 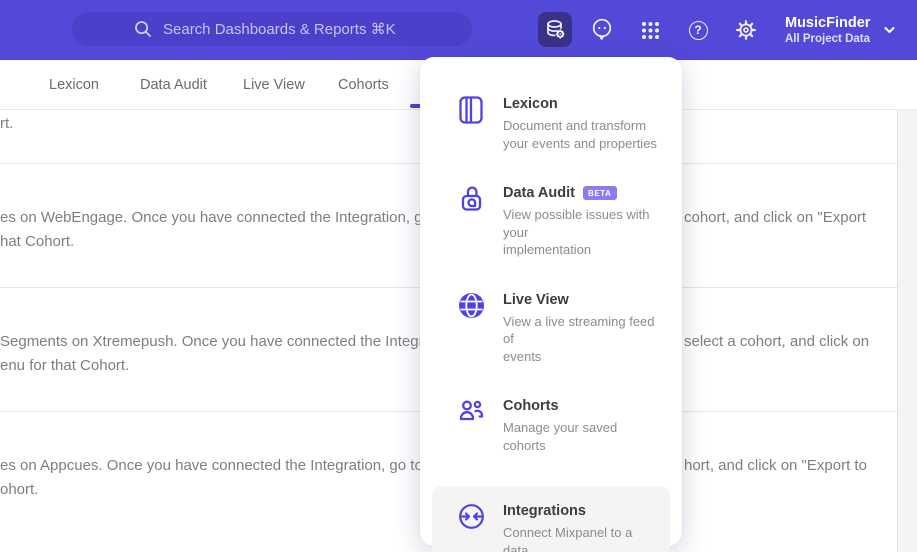 What do you see at coordinates (828, 22) in the screenshot?
I see `project-name: MusicFinder` at bounding box center [828, 22].